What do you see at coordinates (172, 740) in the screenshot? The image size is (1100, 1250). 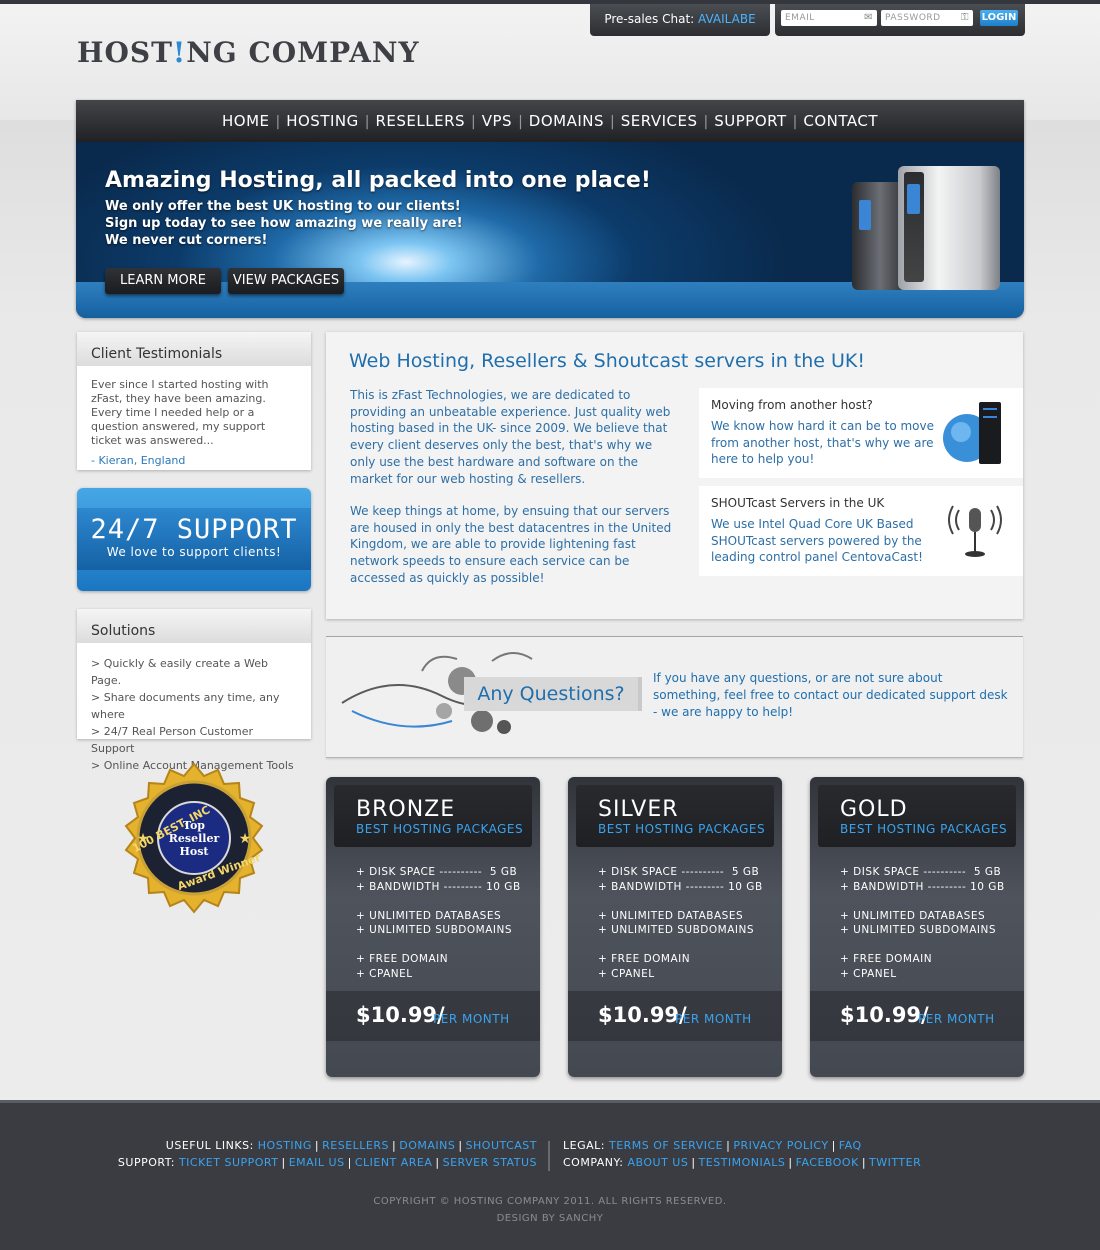 I see `list-item: > 24/7 Real Person Customer Support` at bounding box center [172, 740].